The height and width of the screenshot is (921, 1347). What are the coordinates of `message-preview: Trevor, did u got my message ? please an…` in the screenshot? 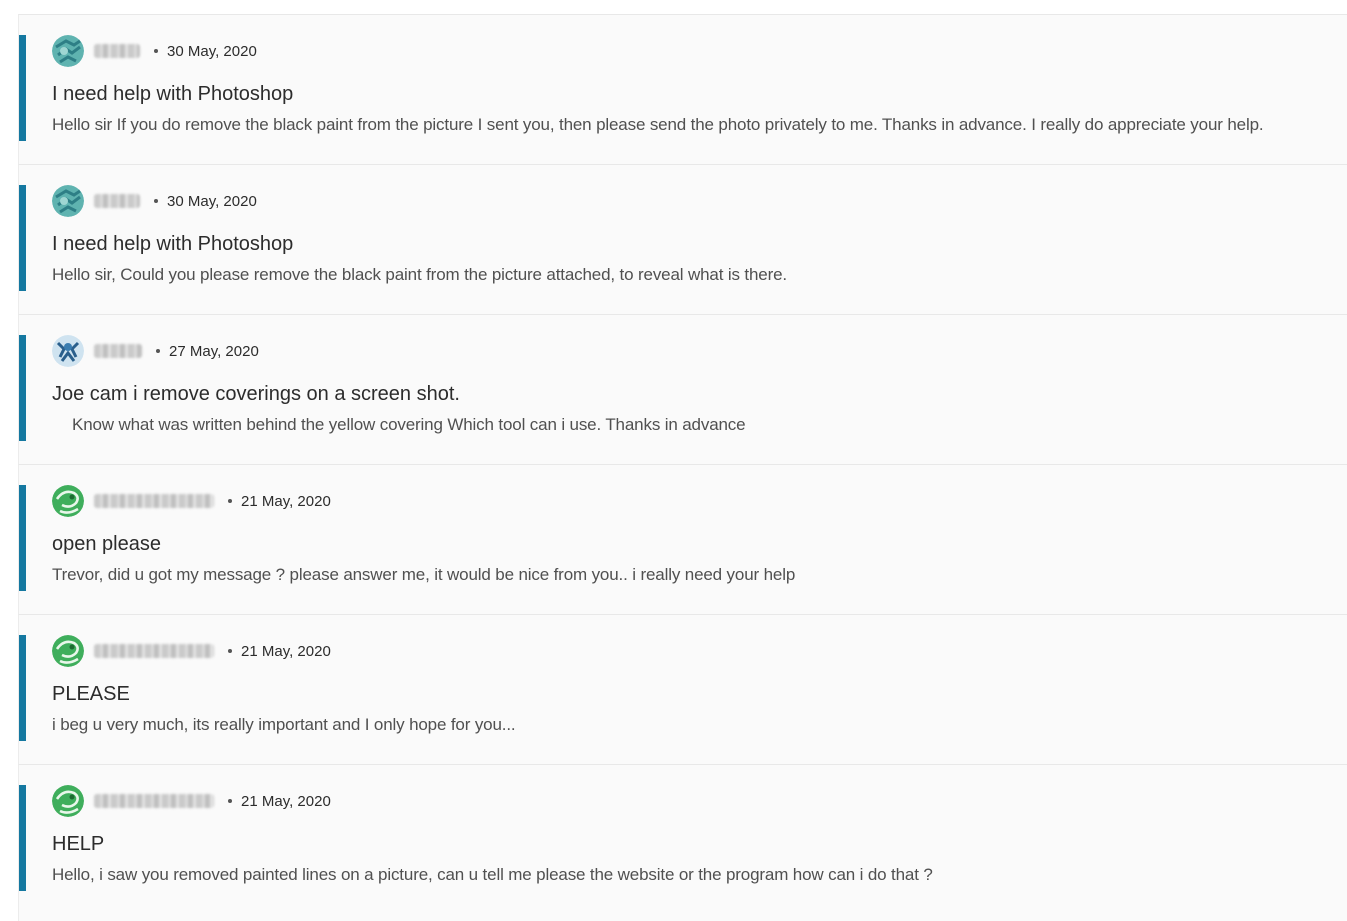 It's located at (424, 574).